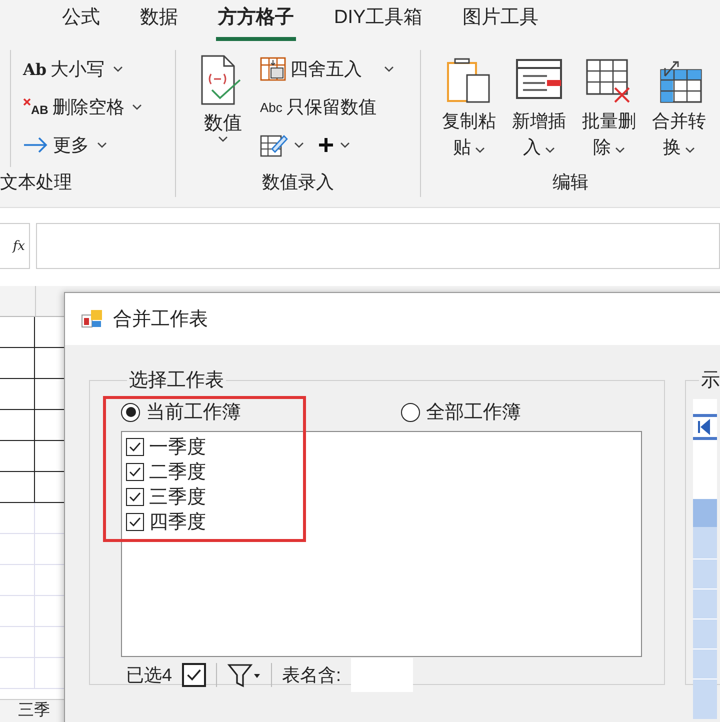 This screenshot has height=722, width=720. Describe the element at coordinates (539, 108) in the screenshot. I see `ribbon-button: 新增插入` at that location.